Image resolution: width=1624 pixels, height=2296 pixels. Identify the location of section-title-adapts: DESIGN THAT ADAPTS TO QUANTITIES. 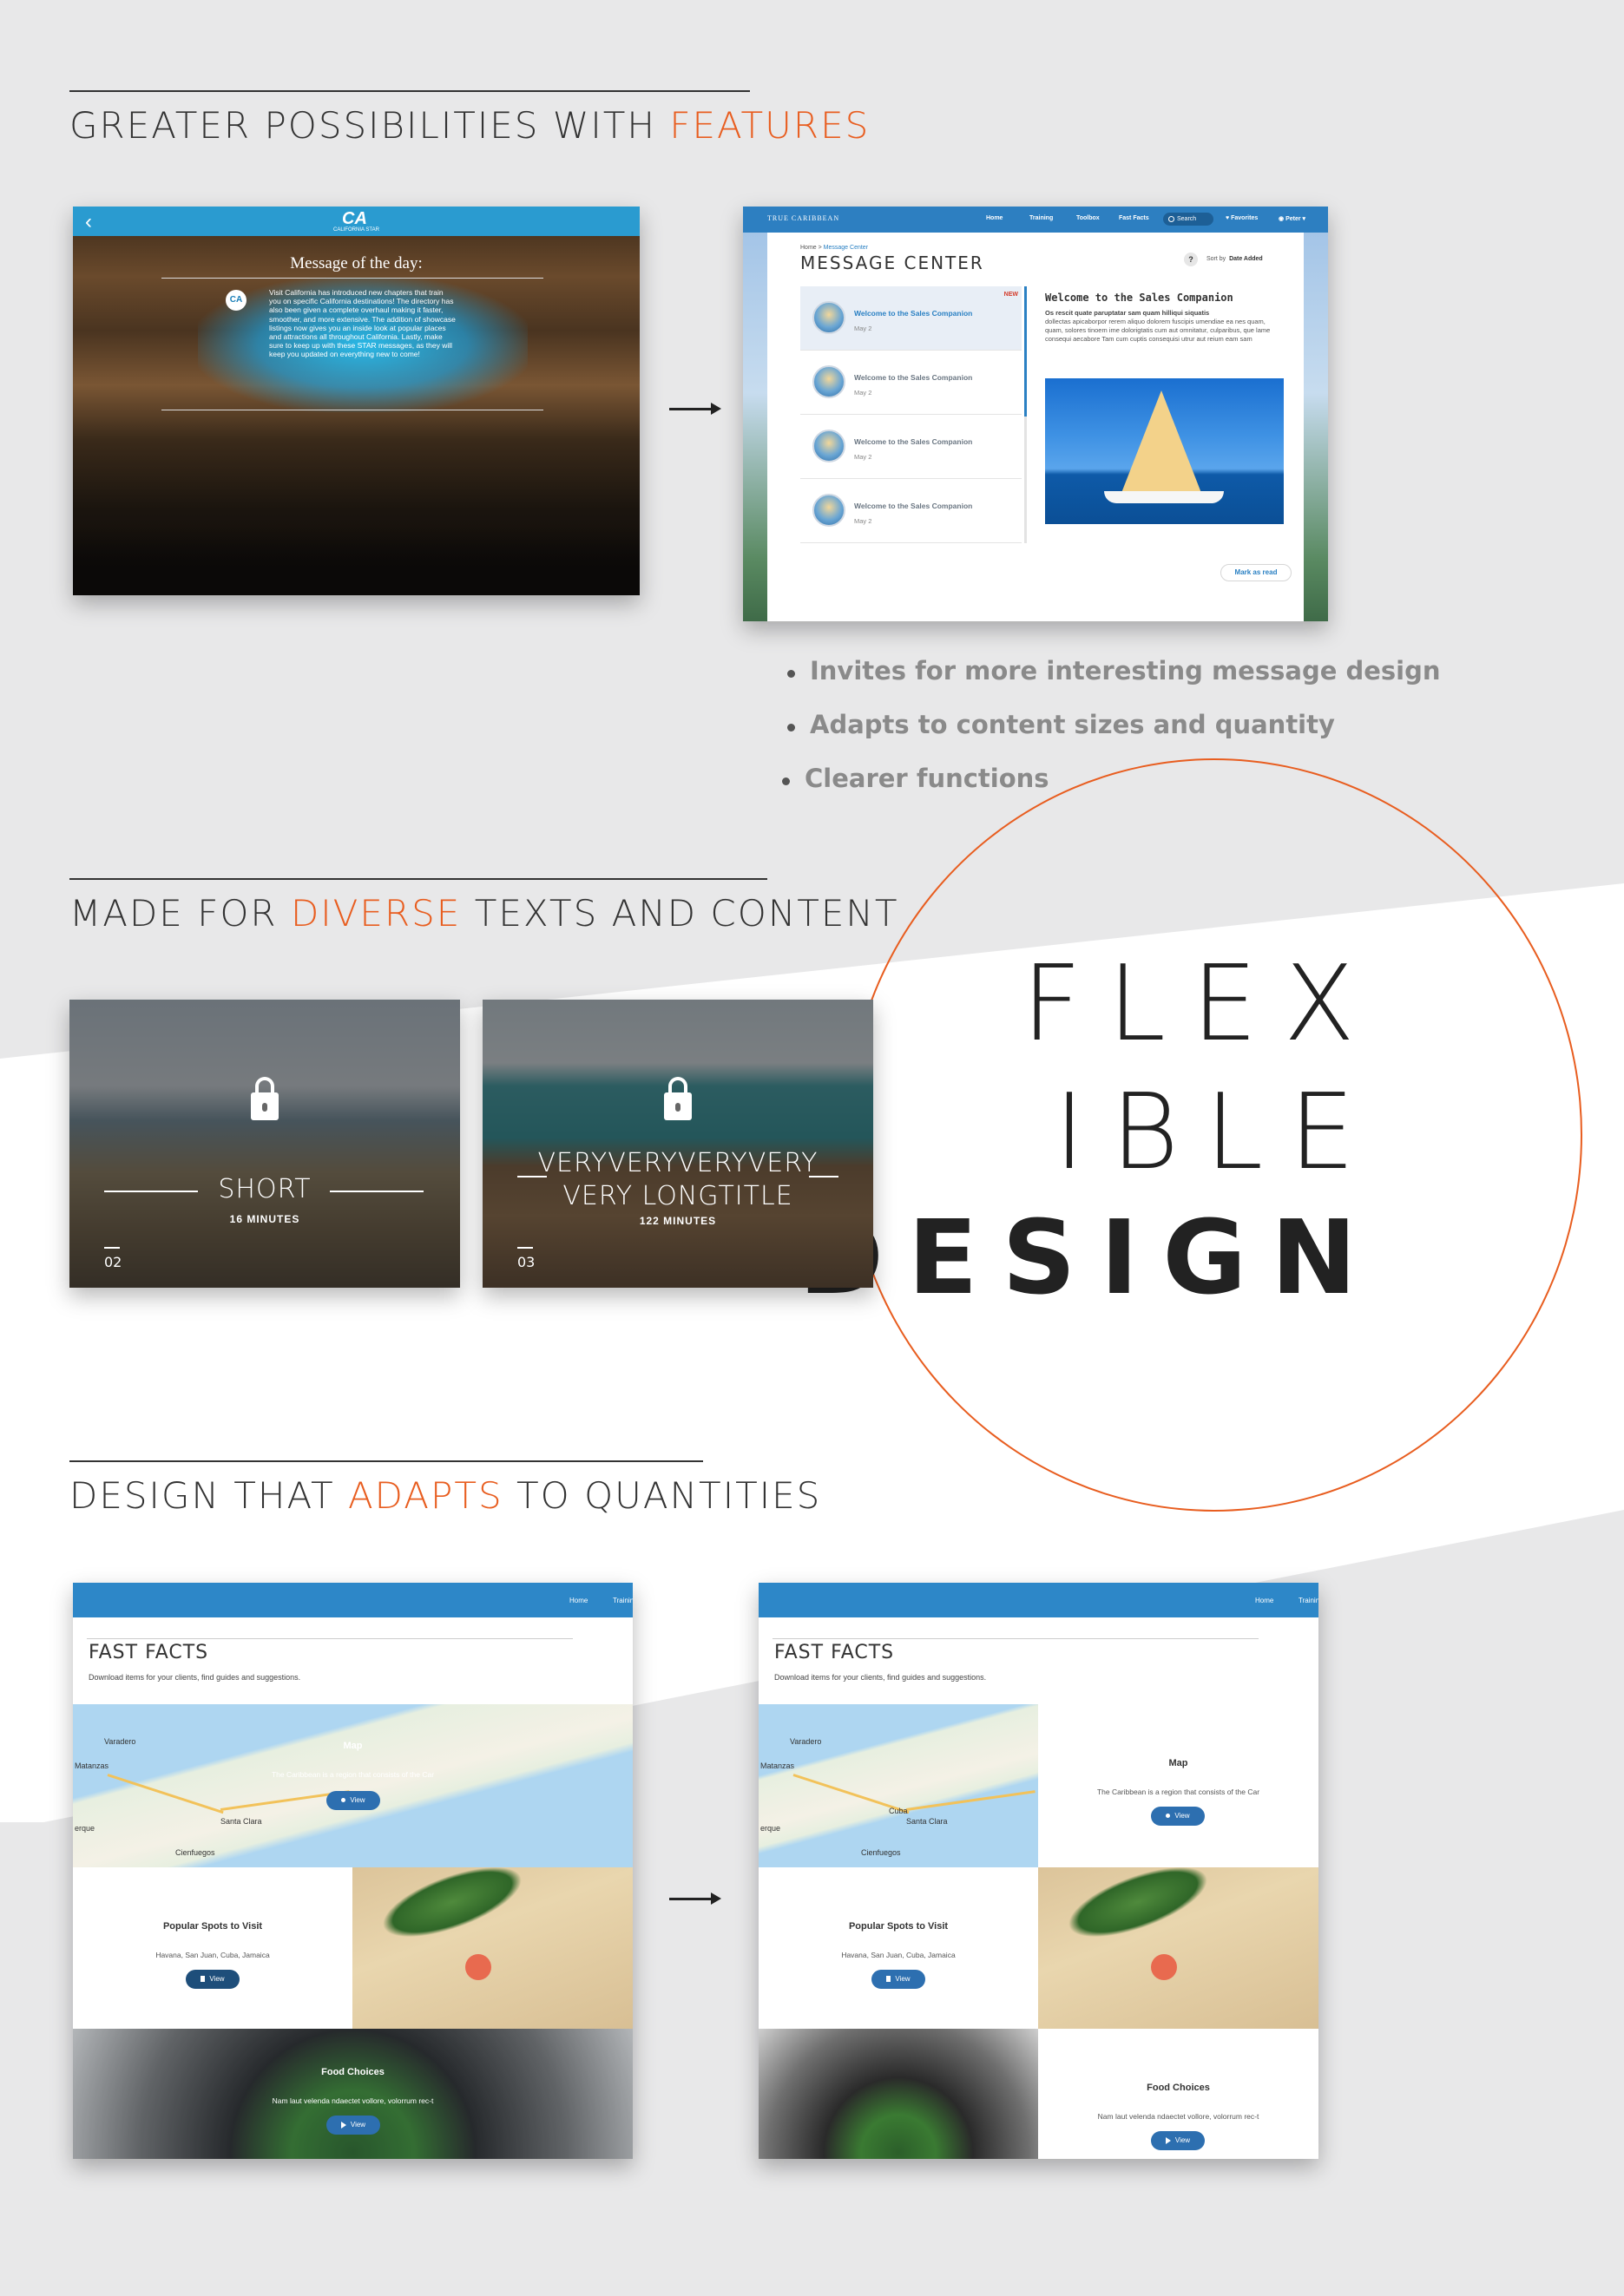
(444, 1488).